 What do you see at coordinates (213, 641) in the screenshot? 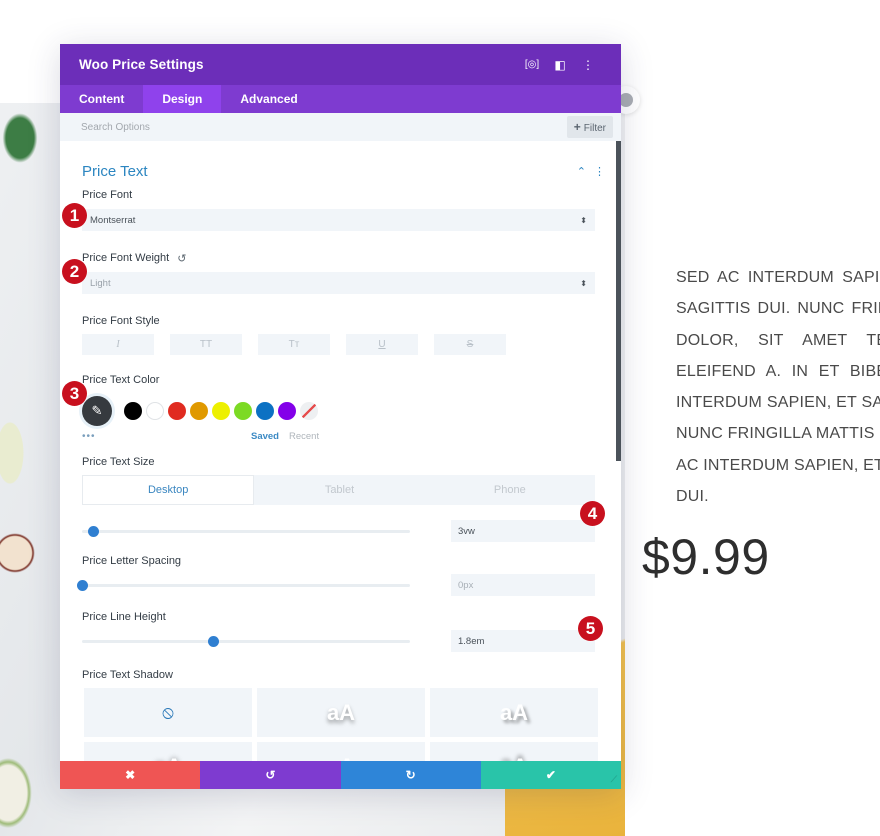
I see `line-height-slider-thumb` at bounding box center [213, 641].